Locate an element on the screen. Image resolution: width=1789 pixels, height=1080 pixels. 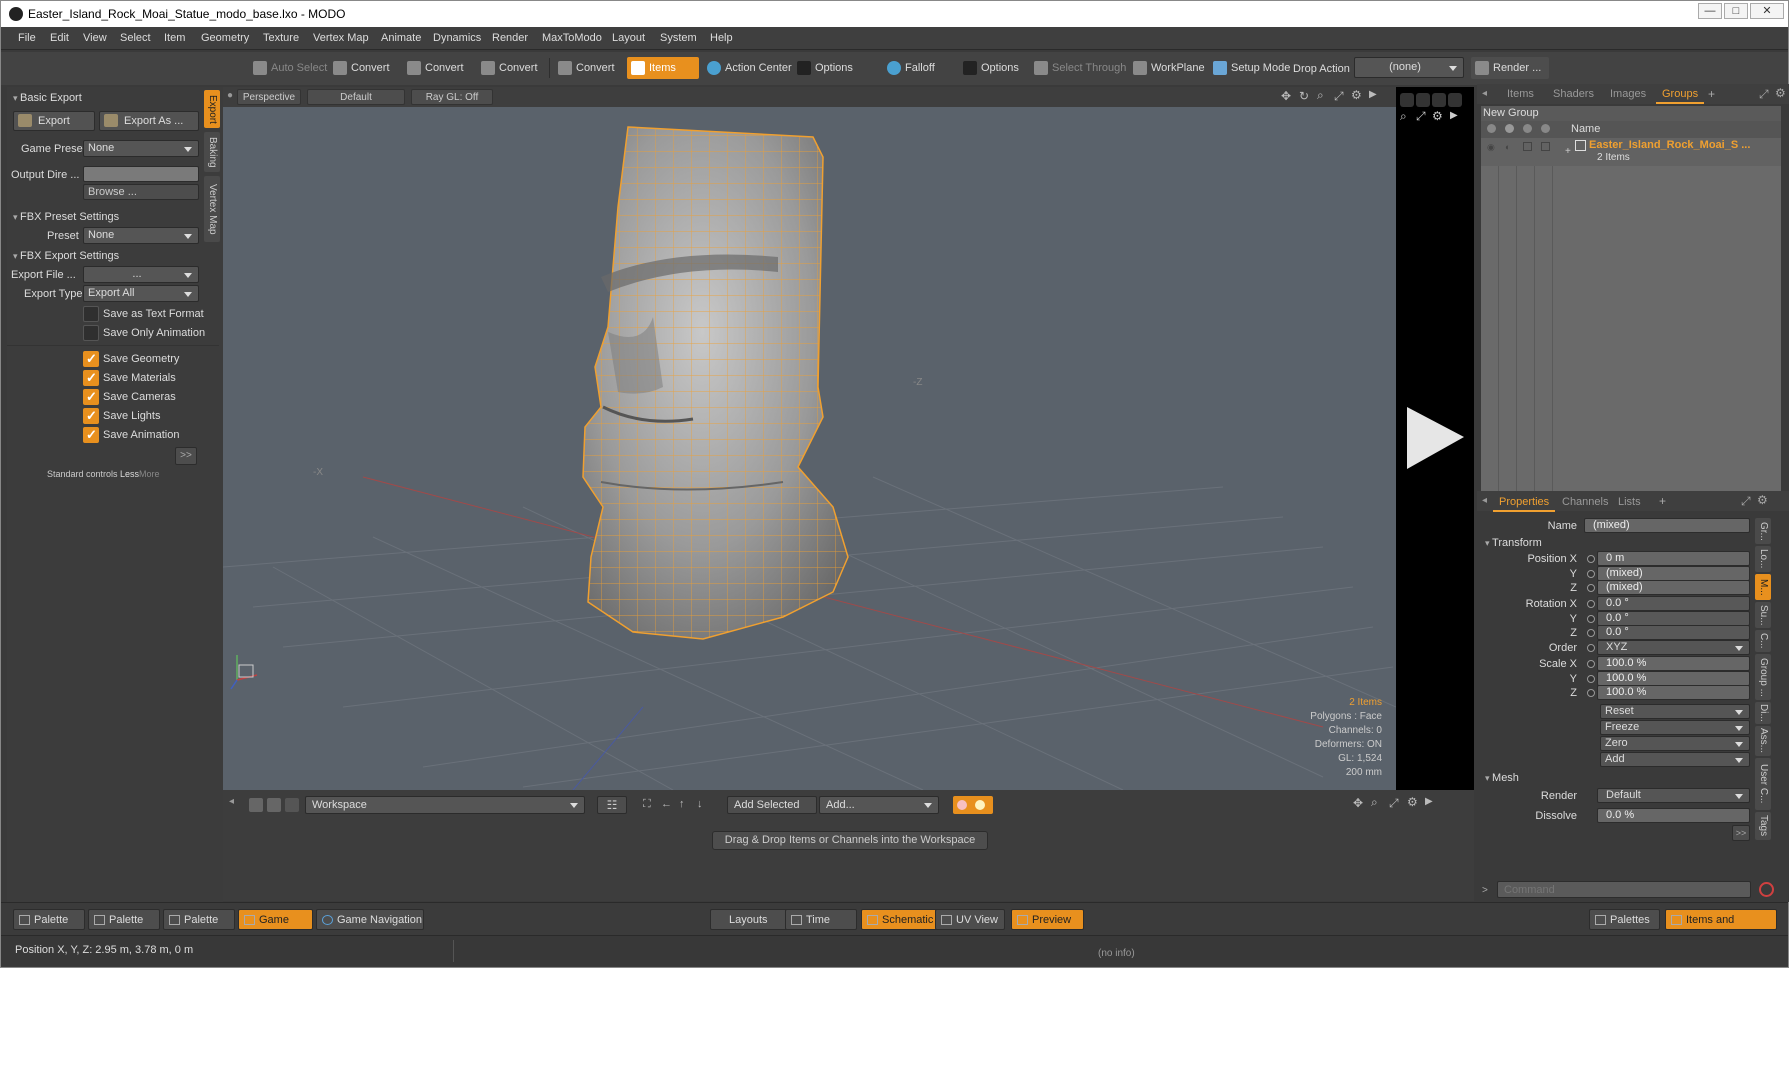
palette-button-1: Palette is located at coordinates (49, 919).